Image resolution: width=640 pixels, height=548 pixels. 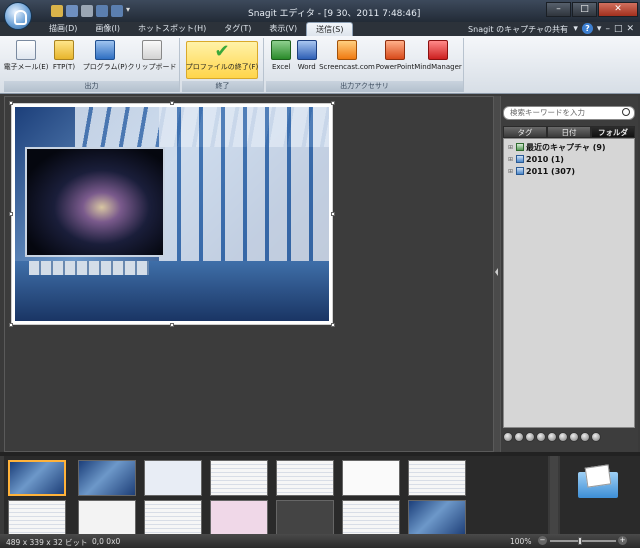 What do you see at coordinates (18, 16) in the screenshot?
I see `snagit-menu-button` at bounding box center [18, 16].